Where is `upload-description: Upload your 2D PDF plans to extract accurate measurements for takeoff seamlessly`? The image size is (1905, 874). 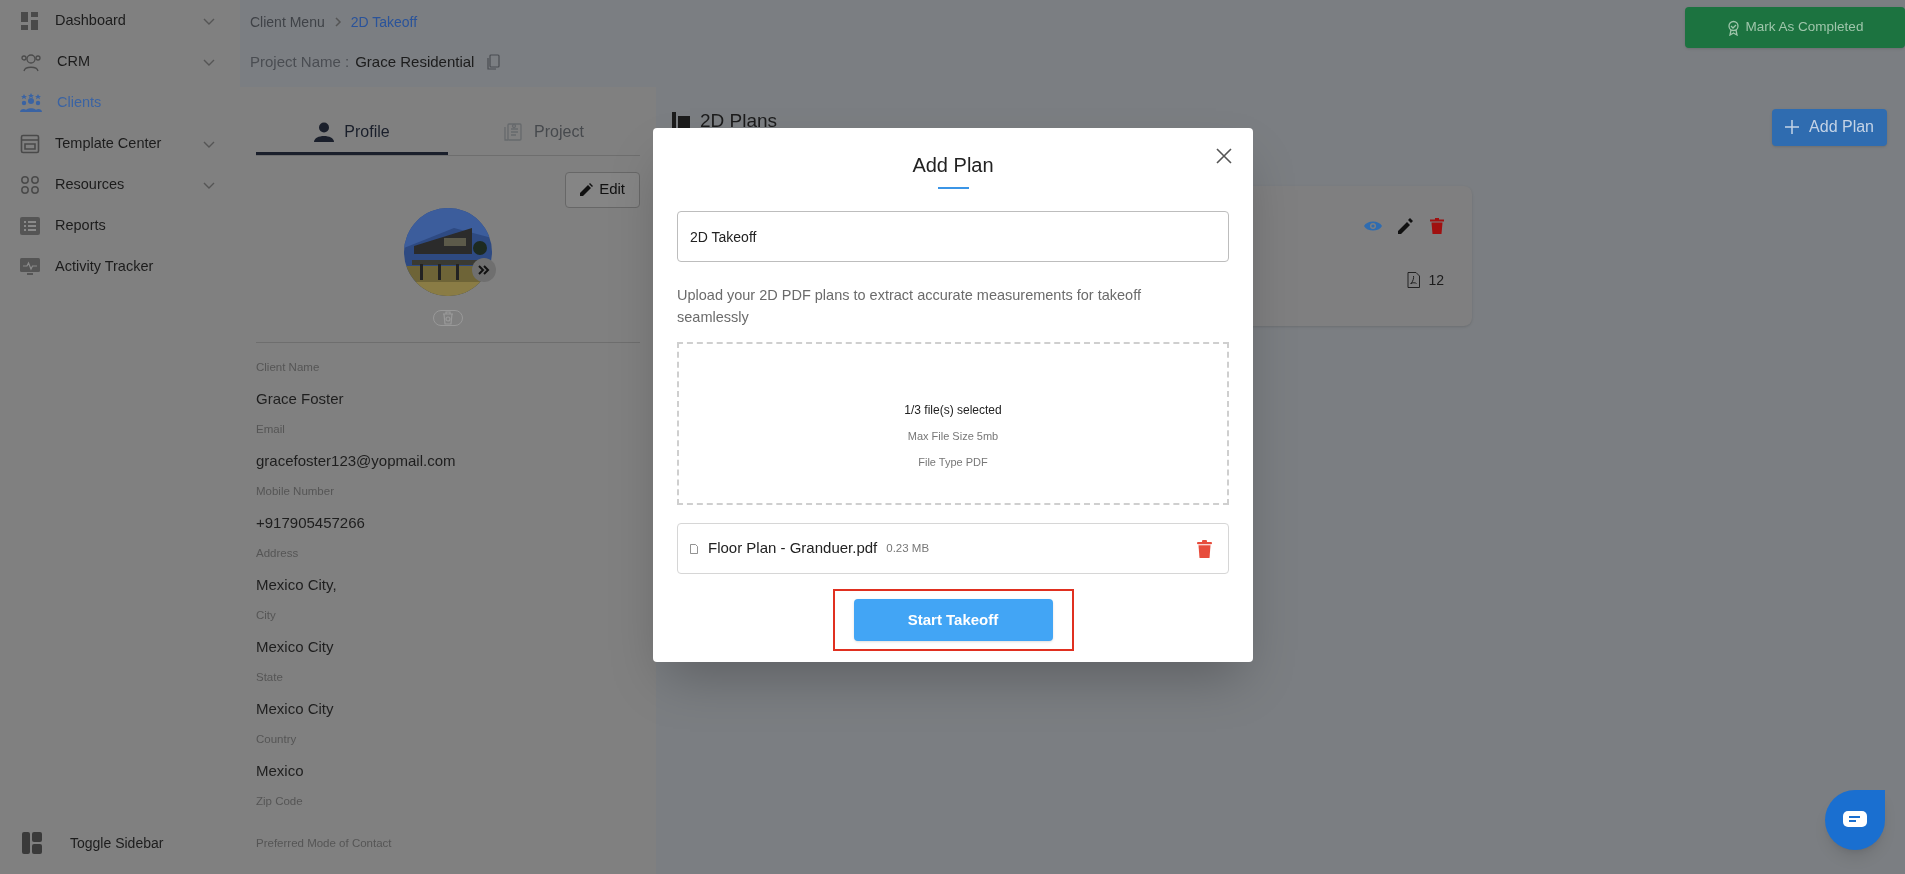 upload-description: Upload your 2D PDF plans to extract accurate measurements for takeoff seamlessly is located at coordinates (909, 306).